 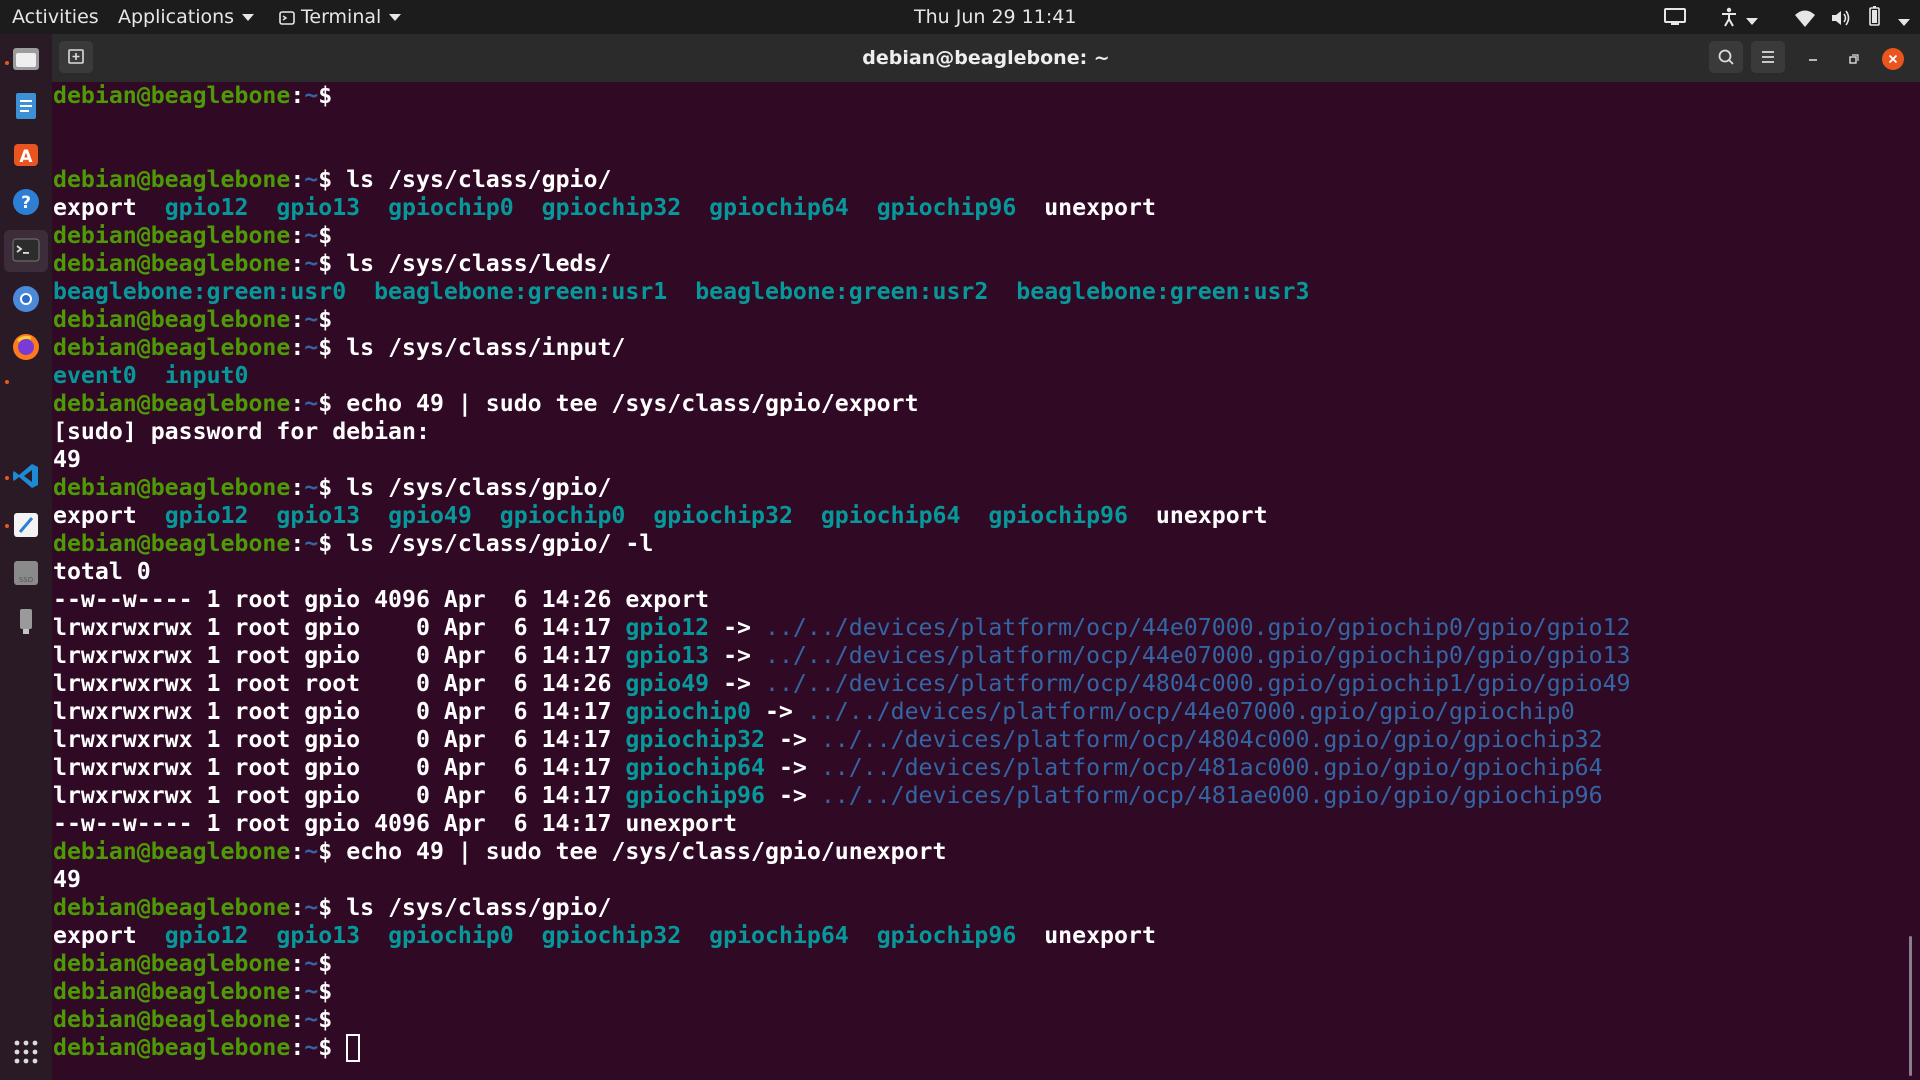 What do you see at coordinates (26, 250) in the screenshot?
I see `terminal-icon` at bounding box center [26, 250].